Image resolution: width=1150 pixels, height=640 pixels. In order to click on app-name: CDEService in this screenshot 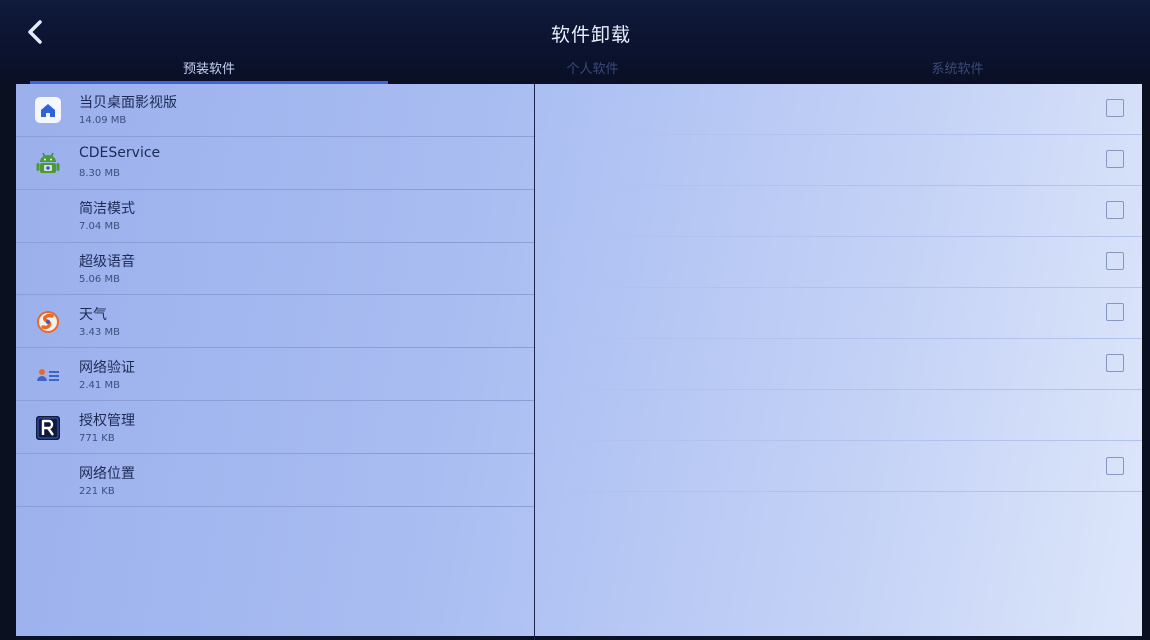, I will do `click(120, 153)`.